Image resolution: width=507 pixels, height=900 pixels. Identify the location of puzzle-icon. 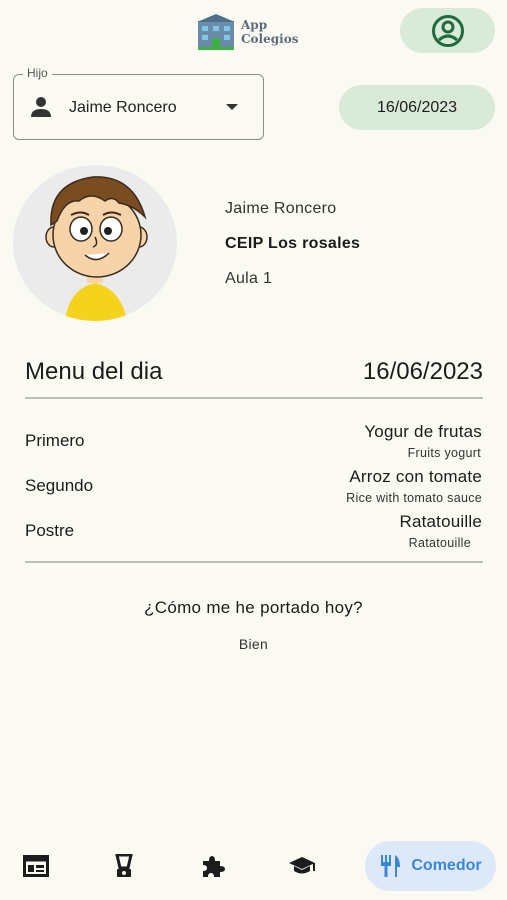
(214, 866).